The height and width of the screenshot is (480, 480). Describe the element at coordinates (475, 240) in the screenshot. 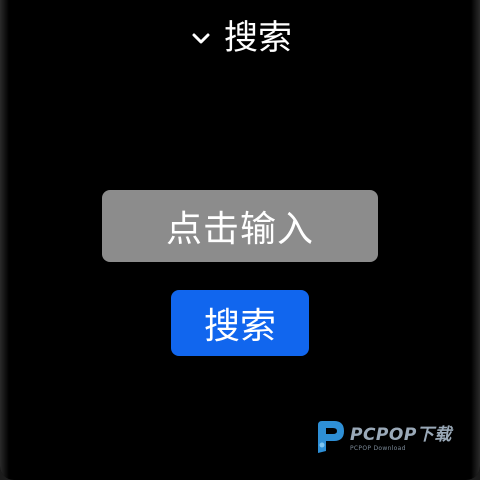

I see `screen-edge-right` at that location.